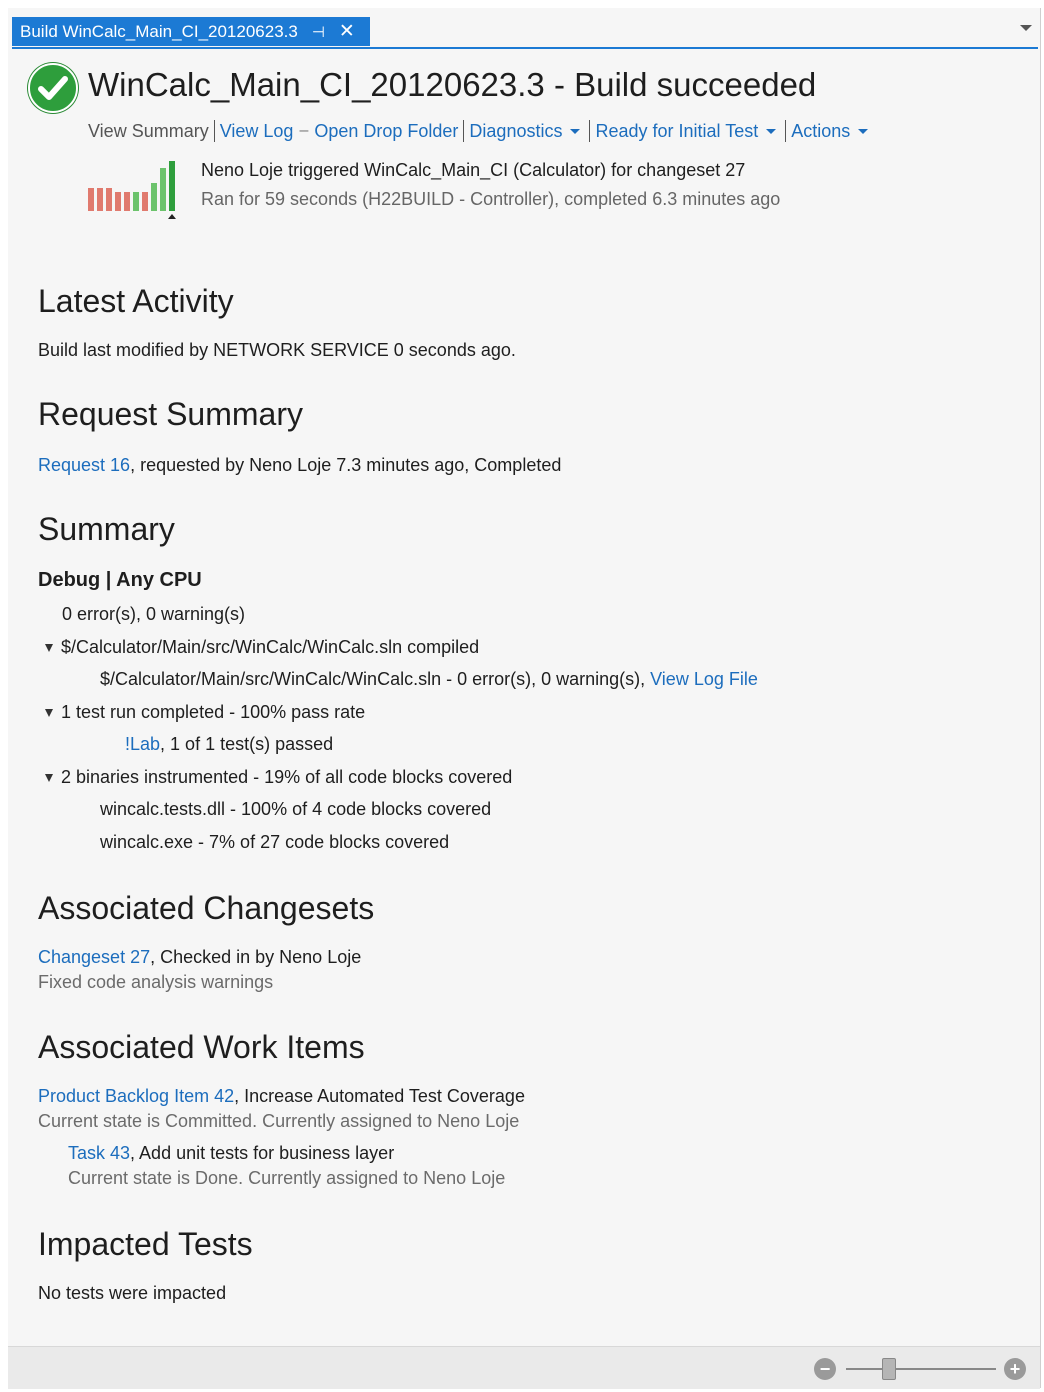  I want to click on close-icon: ✕, so click(347, 31).